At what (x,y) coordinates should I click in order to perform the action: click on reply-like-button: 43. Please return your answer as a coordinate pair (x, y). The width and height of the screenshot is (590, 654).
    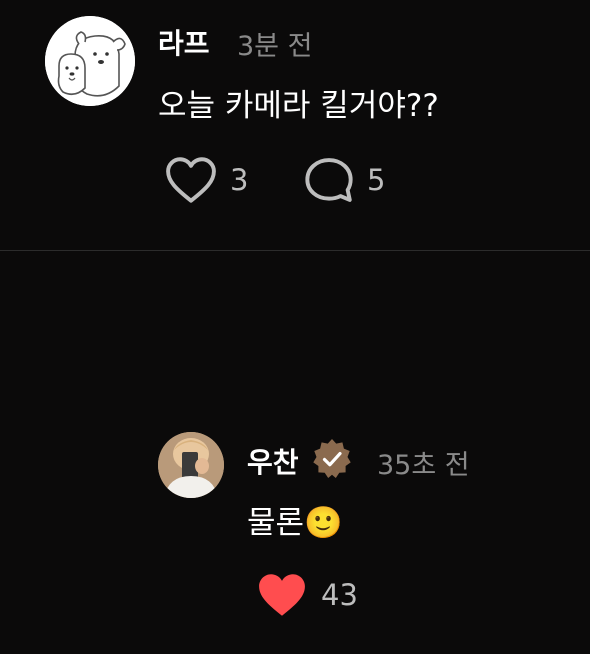
    Looking at the image, I should click on (306, 595).